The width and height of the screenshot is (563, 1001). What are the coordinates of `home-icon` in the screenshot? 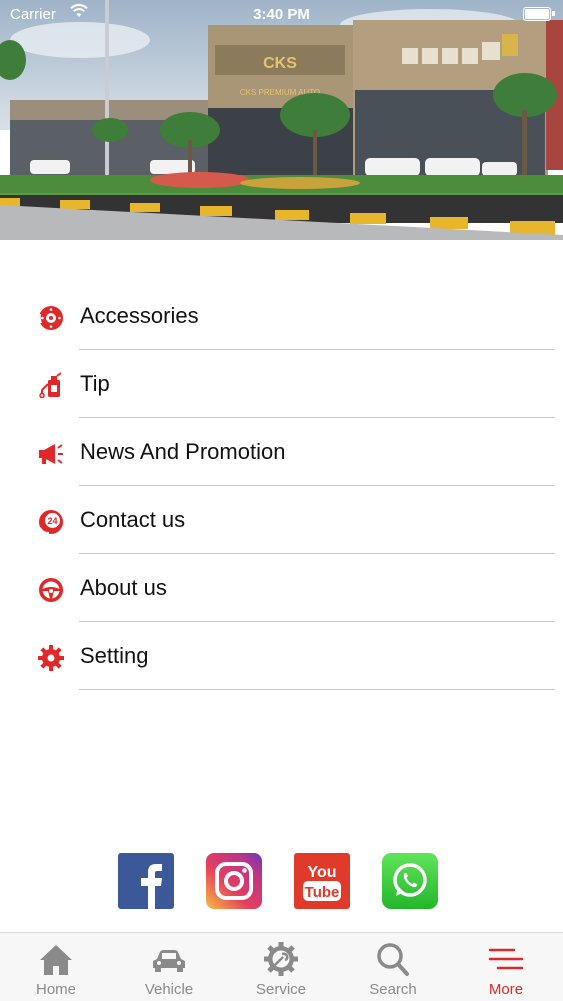 It's located at (56, 960).